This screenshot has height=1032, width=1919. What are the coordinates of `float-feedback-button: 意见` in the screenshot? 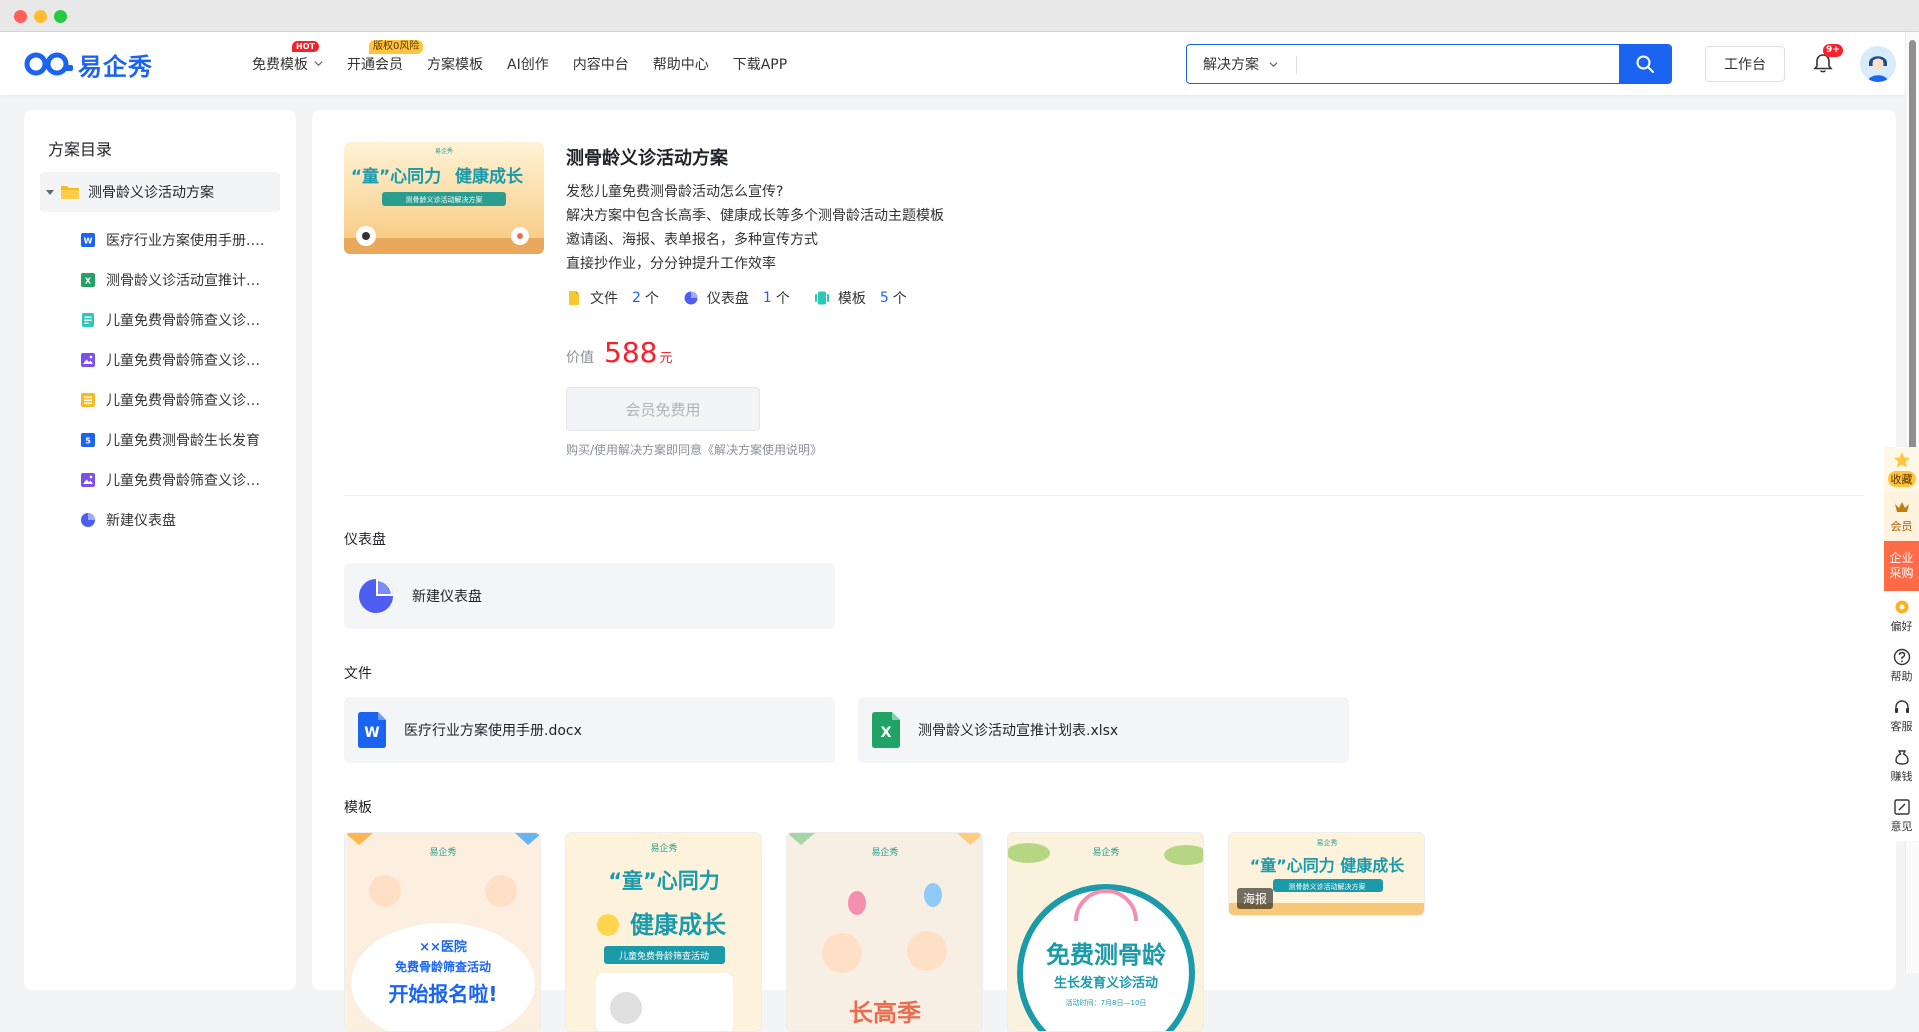 It's located at (1901, 816).